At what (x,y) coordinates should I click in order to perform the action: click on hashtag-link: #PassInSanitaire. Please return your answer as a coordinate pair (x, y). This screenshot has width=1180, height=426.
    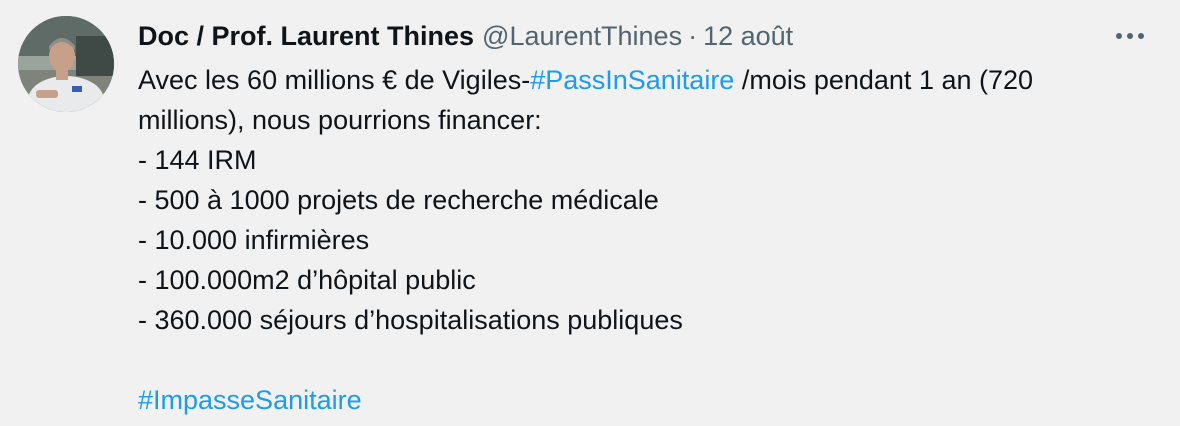
    Looking at the image, I should click on (632, 80).